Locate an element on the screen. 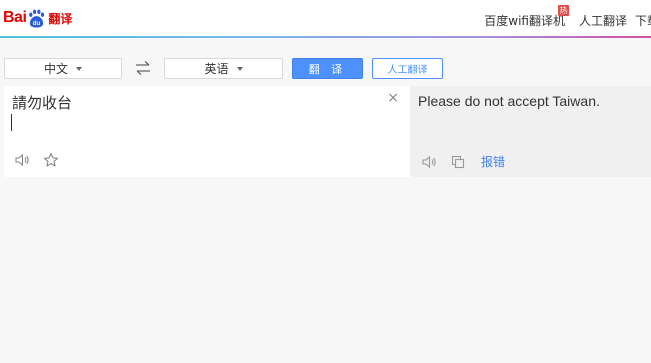  nav-wifi-translator: 百度wifi翻译机 热 is located at coordinates (526, 16).